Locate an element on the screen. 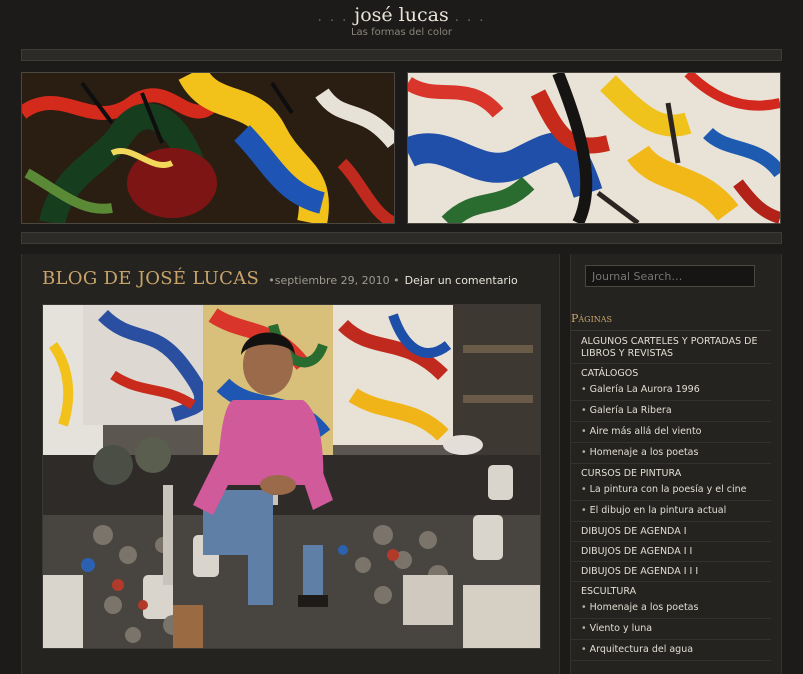 The image size is (803, 674). subpage-label: Galería La Aurora 1996 is located at coordinates (644, 389).